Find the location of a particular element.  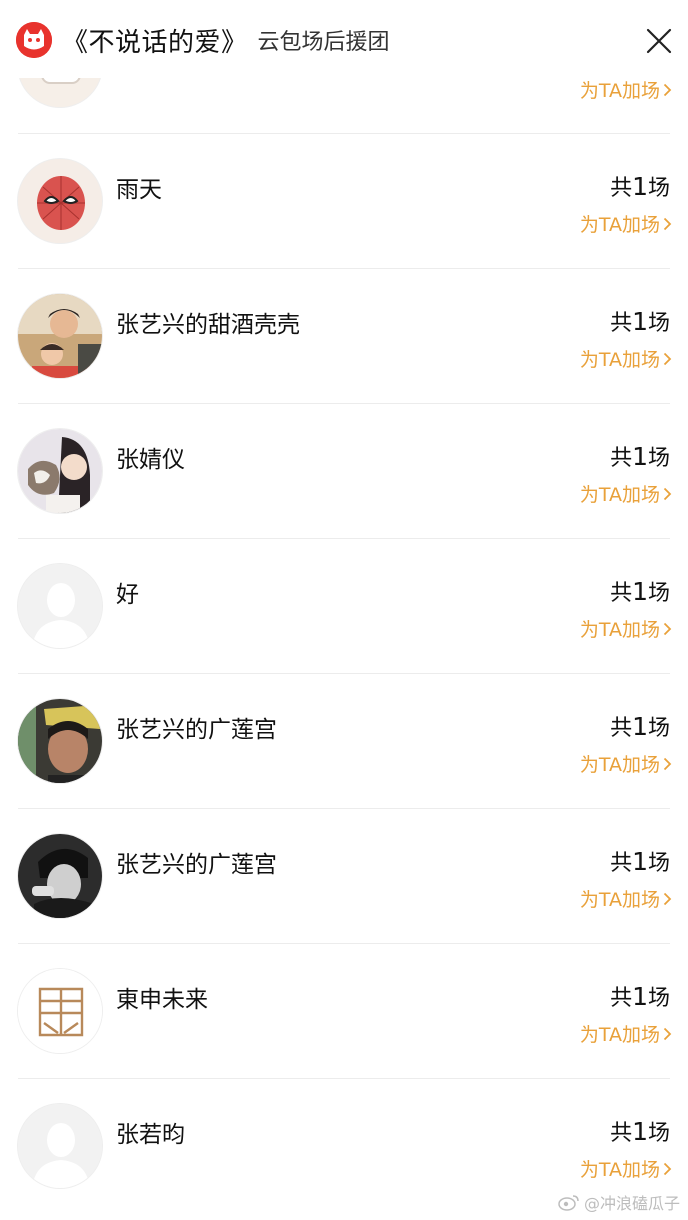

list-item: 张婧仪 共1场 为TA加场 is located at coordinates (344, 471).